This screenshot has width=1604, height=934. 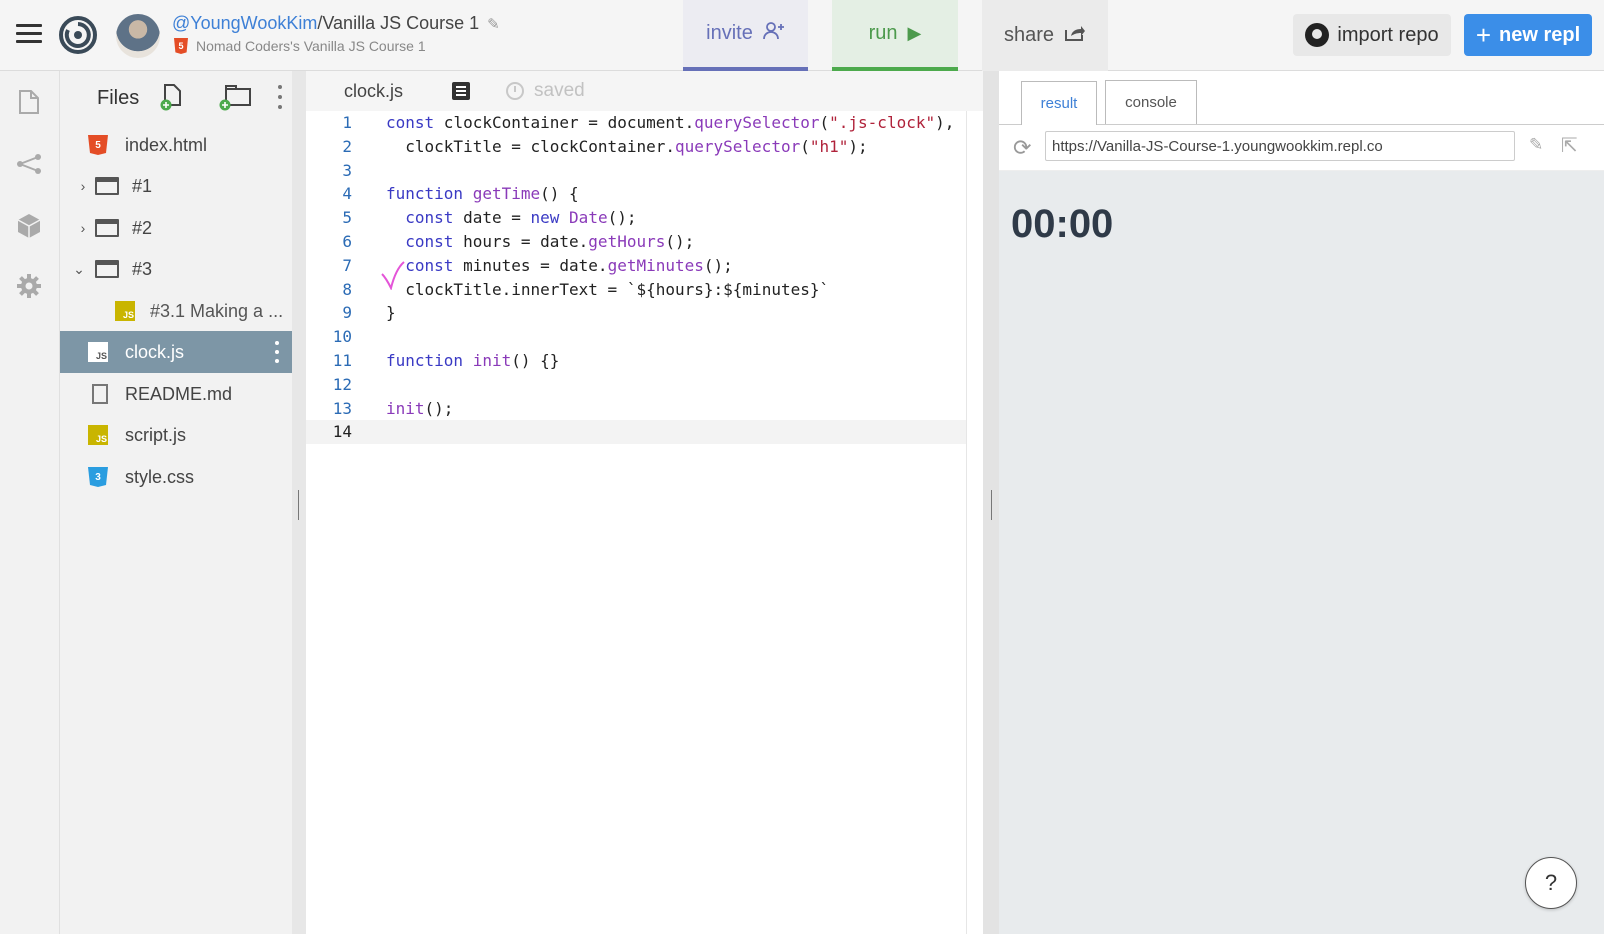 I want to click on code-line-current: 14, so click(x=636, y=432).